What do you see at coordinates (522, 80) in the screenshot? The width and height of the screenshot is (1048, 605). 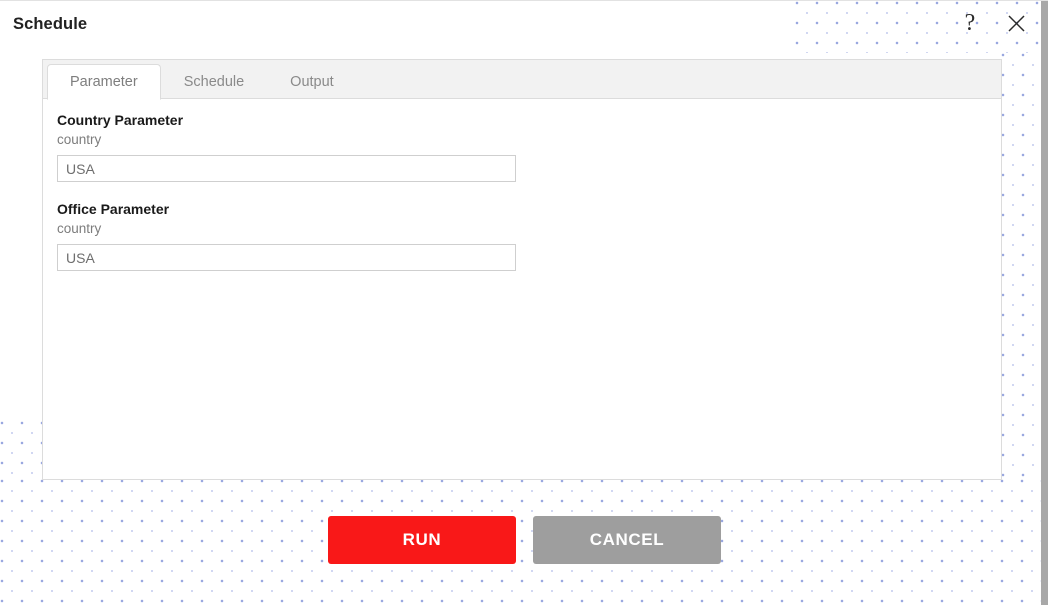 I see `tab-strip: Parameter Schedule Output` at bounding box center [522, 80].